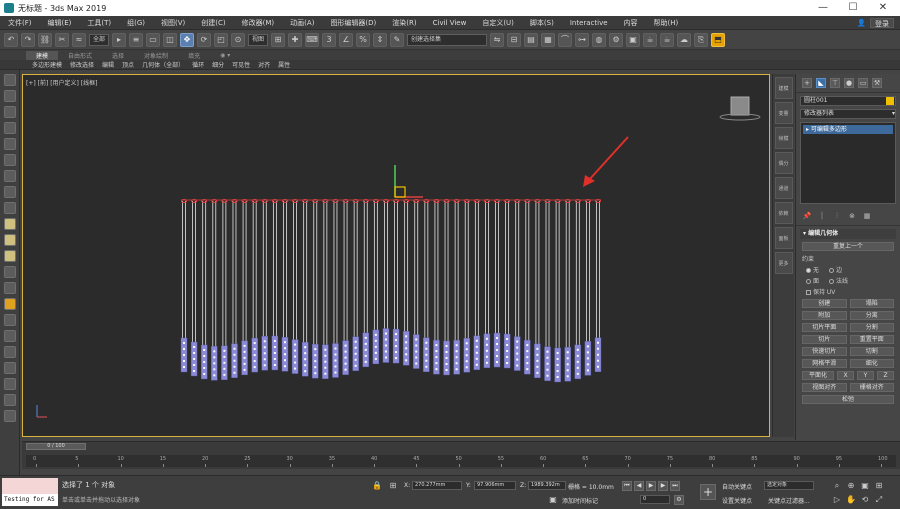 The width and height of the screenshot is (900, 509). I want to click on previous-frame-icon: ◀, so click(639, 486).